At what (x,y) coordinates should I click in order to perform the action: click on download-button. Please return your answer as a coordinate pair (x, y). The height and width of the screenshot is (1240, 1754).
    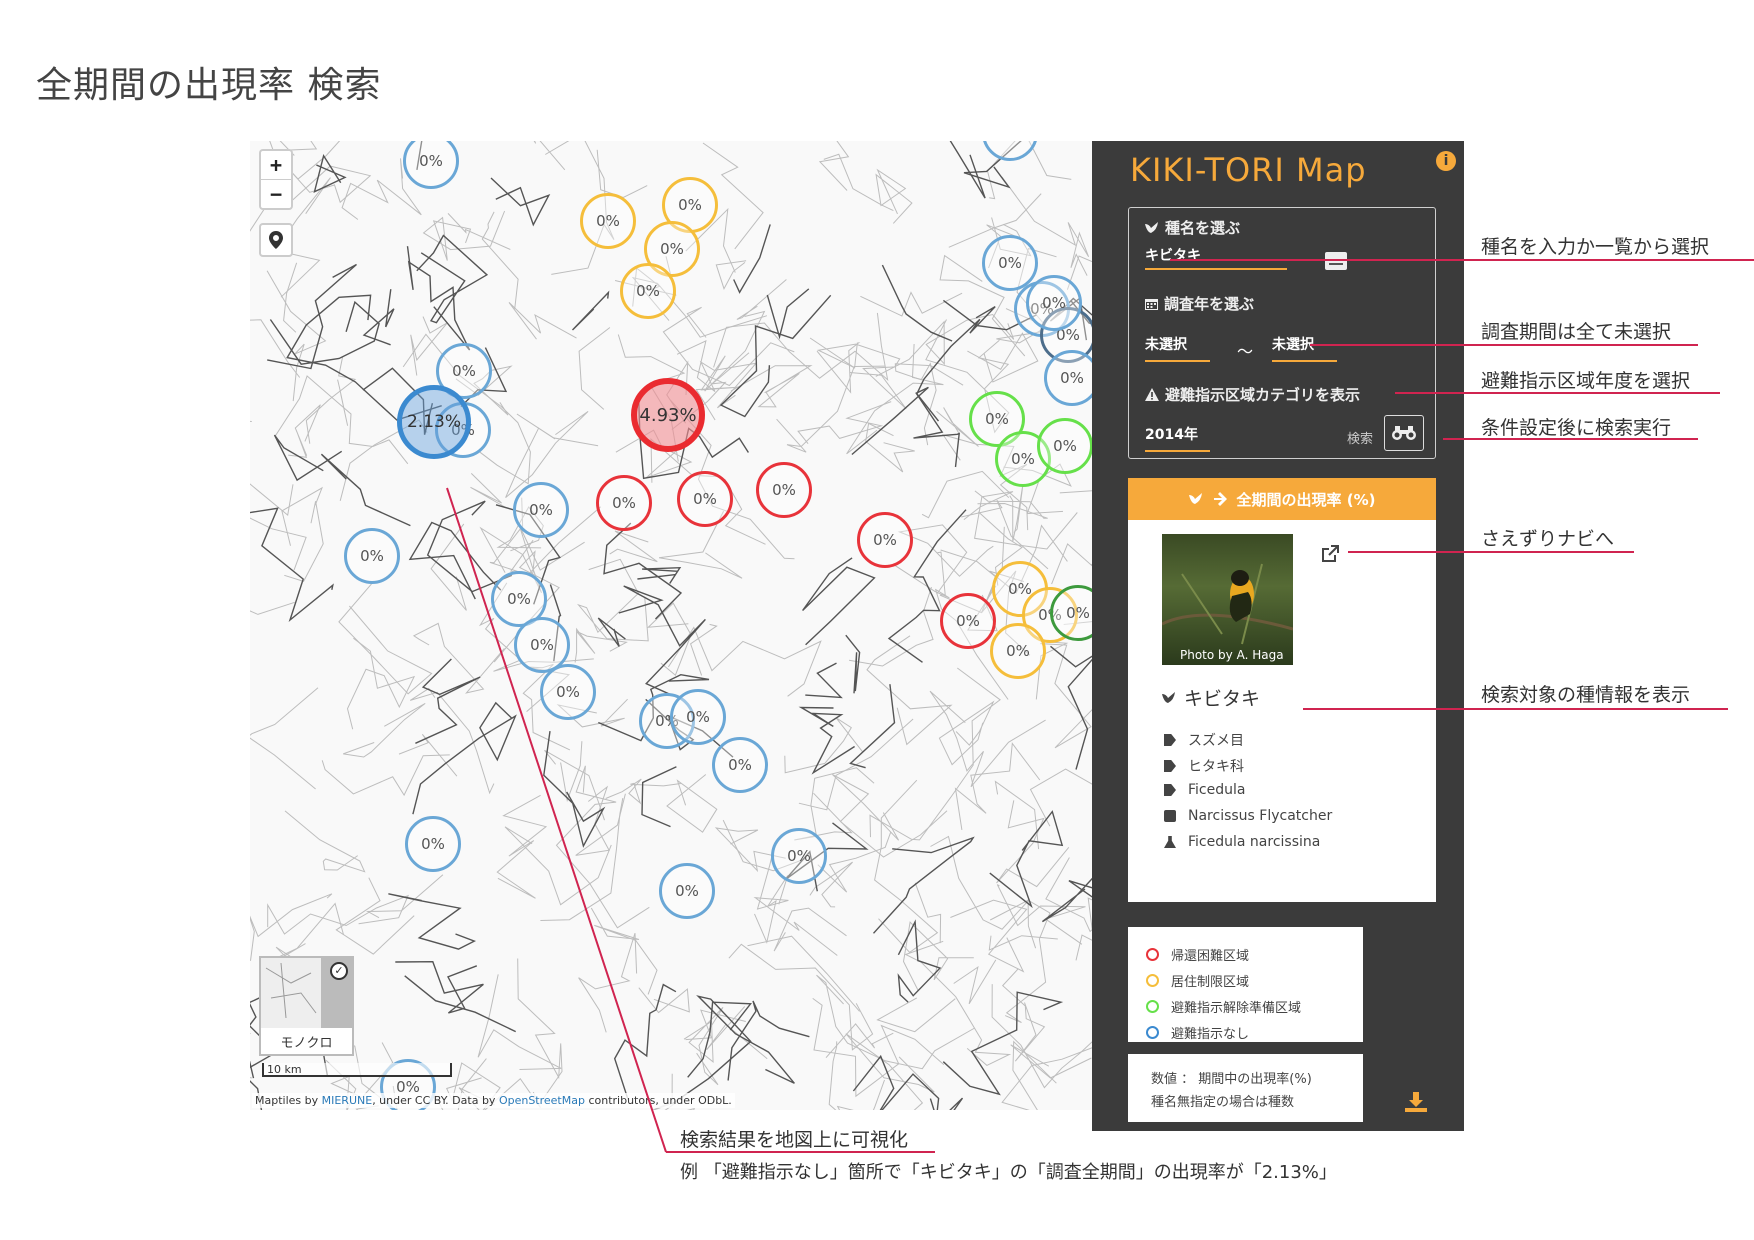
    Looking at the image, I should click on (1416, 1104).